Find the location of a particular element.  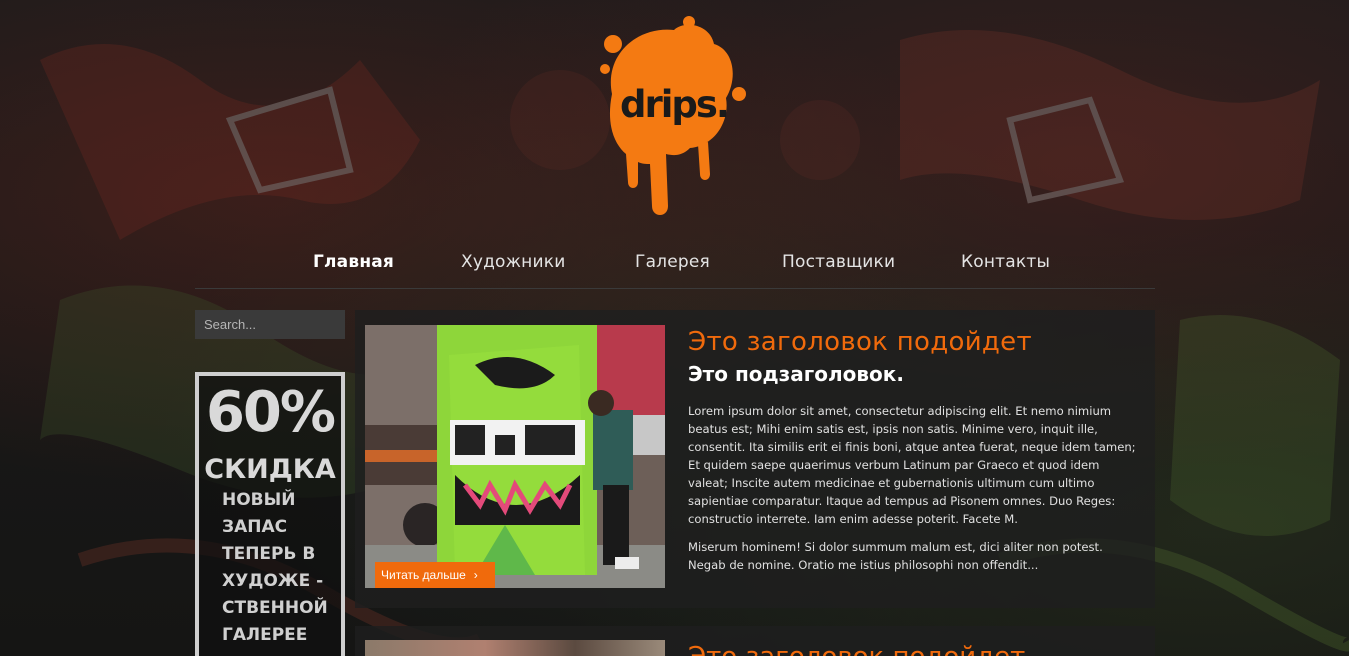

nav-item-gallery: Галерея is located at coordinates (672, 262).